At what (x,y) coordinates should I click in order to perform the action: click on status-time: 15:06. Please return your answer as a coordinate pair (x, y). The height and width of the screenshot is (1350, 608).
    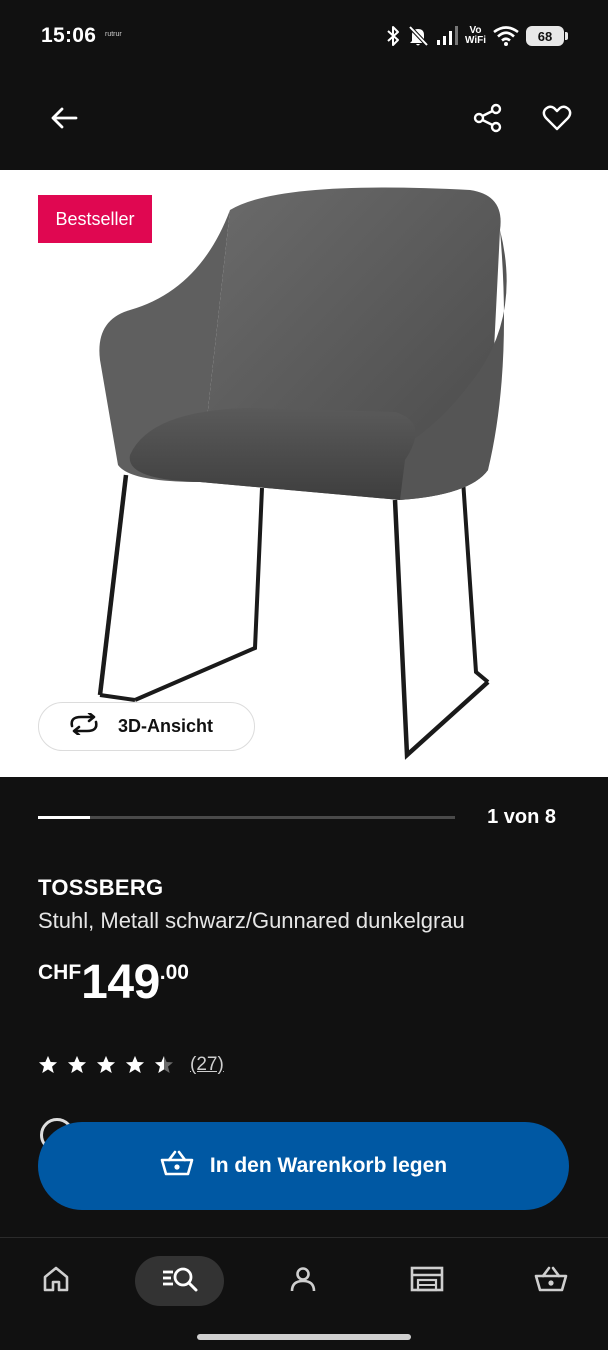
    Looking at the image, I should click on (69, 35).